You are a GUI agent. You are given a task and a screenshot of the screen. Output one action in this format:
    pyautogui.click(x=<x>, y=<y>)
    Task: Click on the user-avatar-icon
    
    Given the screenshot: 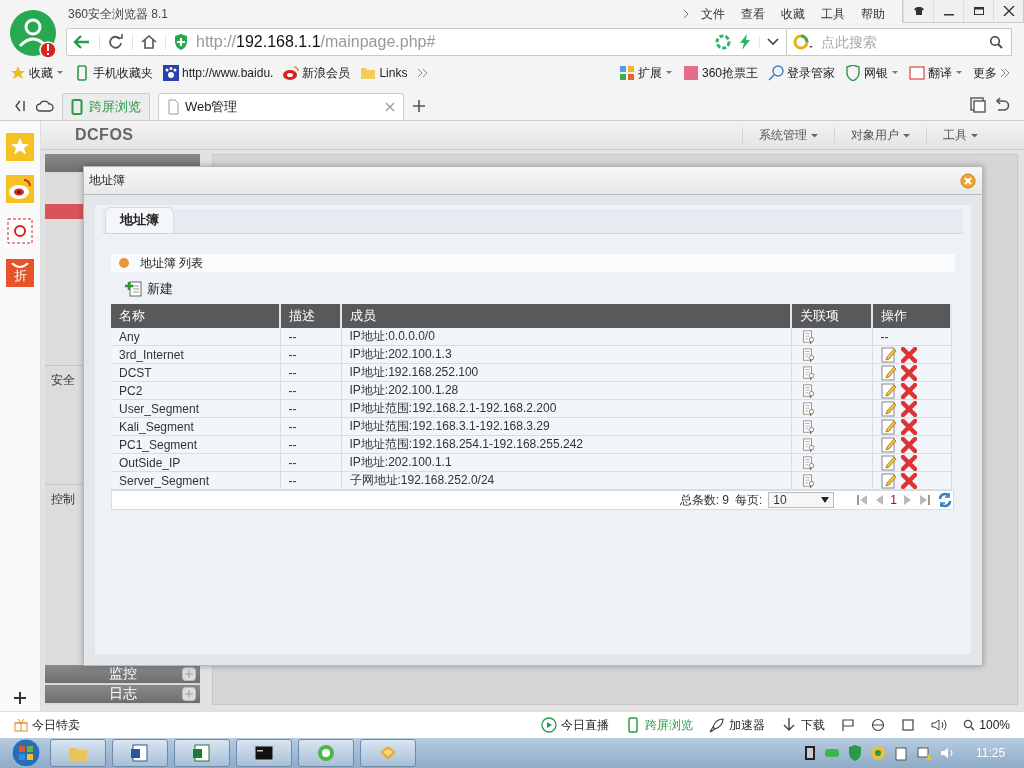 What is the action you would take?
    pyautogui.click(x=34, y=35)
    